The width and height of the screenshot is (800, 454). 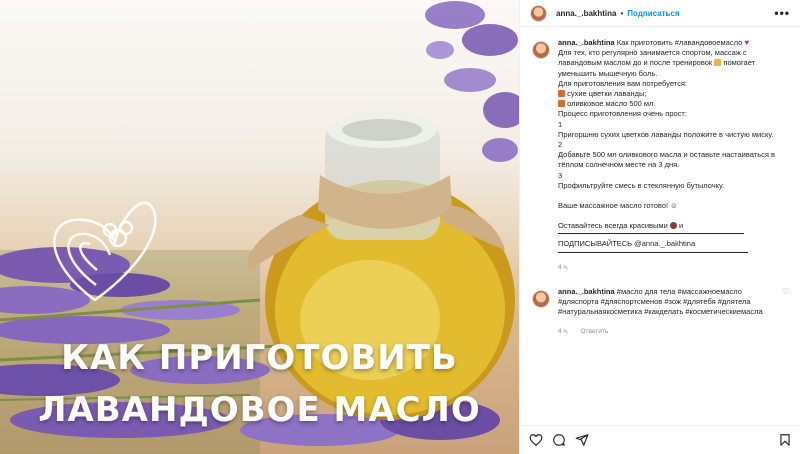 I want to click on post-header: anna._.bakhtina • Подписаться •••, so click(x=660, y=13).